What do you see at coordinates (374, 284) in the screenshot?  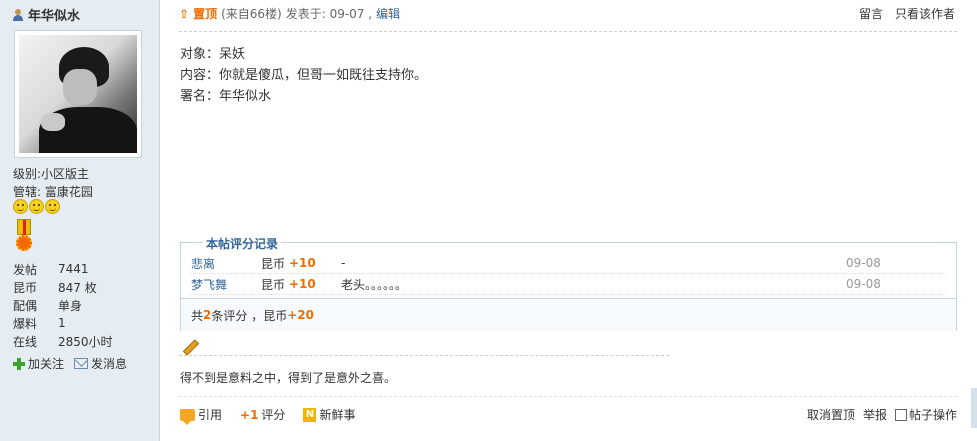 I see `rating-reason: 老头。。。。。。` at bounding box center [374, 284].